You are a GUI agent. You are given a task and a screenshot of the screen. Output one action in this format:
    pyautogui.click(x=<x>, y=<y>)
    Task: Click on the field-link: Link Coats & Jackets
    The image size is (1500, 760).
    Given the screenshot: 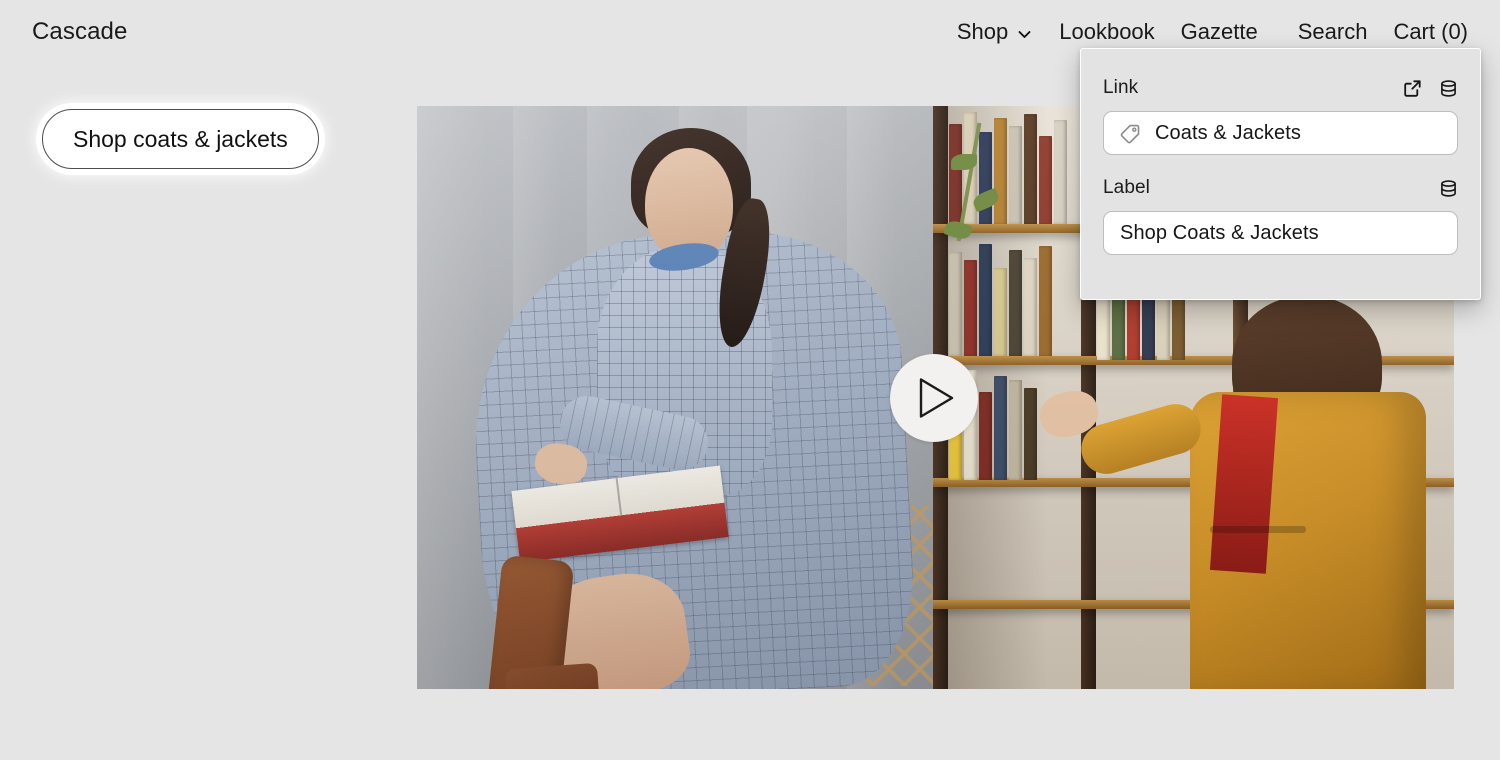 What is the action you would take?
    pyautogui.click(x=1280, y=116)
    